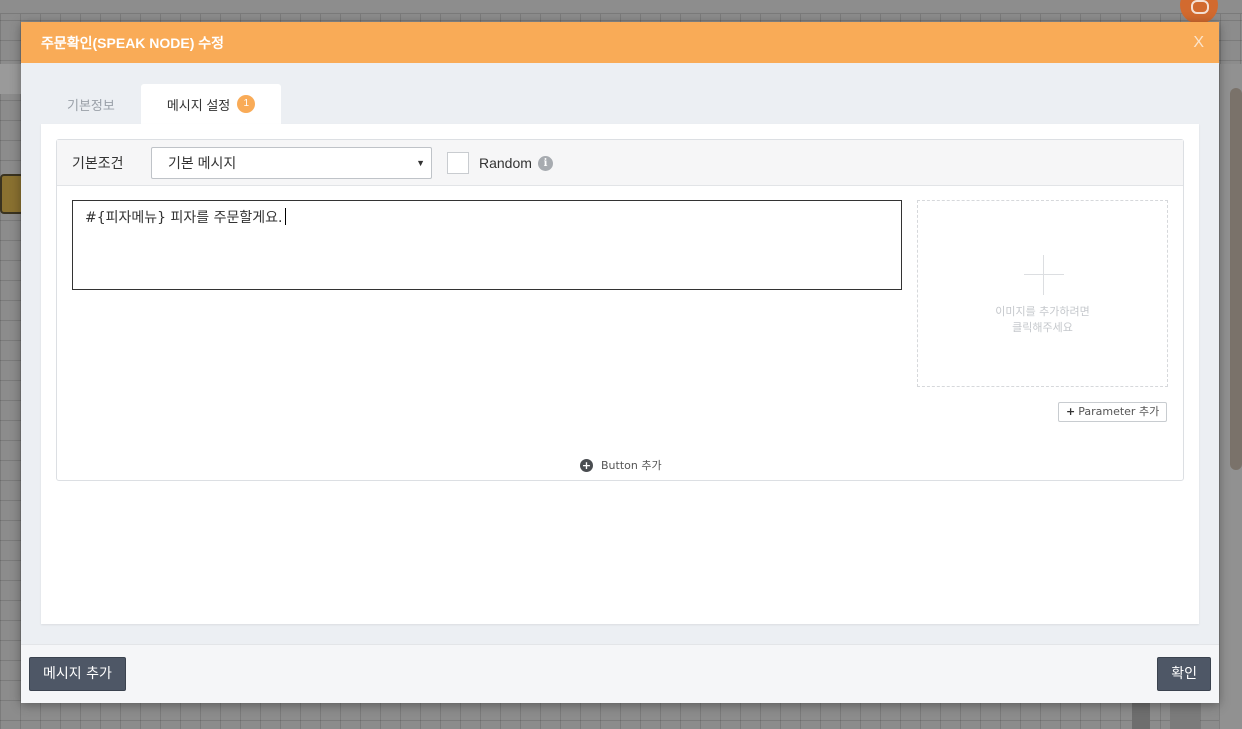 The width and height of the screenshot is (1242, 729). Describe the element at coordinates (505, 163) in the screenshot. I see `random-label: Random` at that location.